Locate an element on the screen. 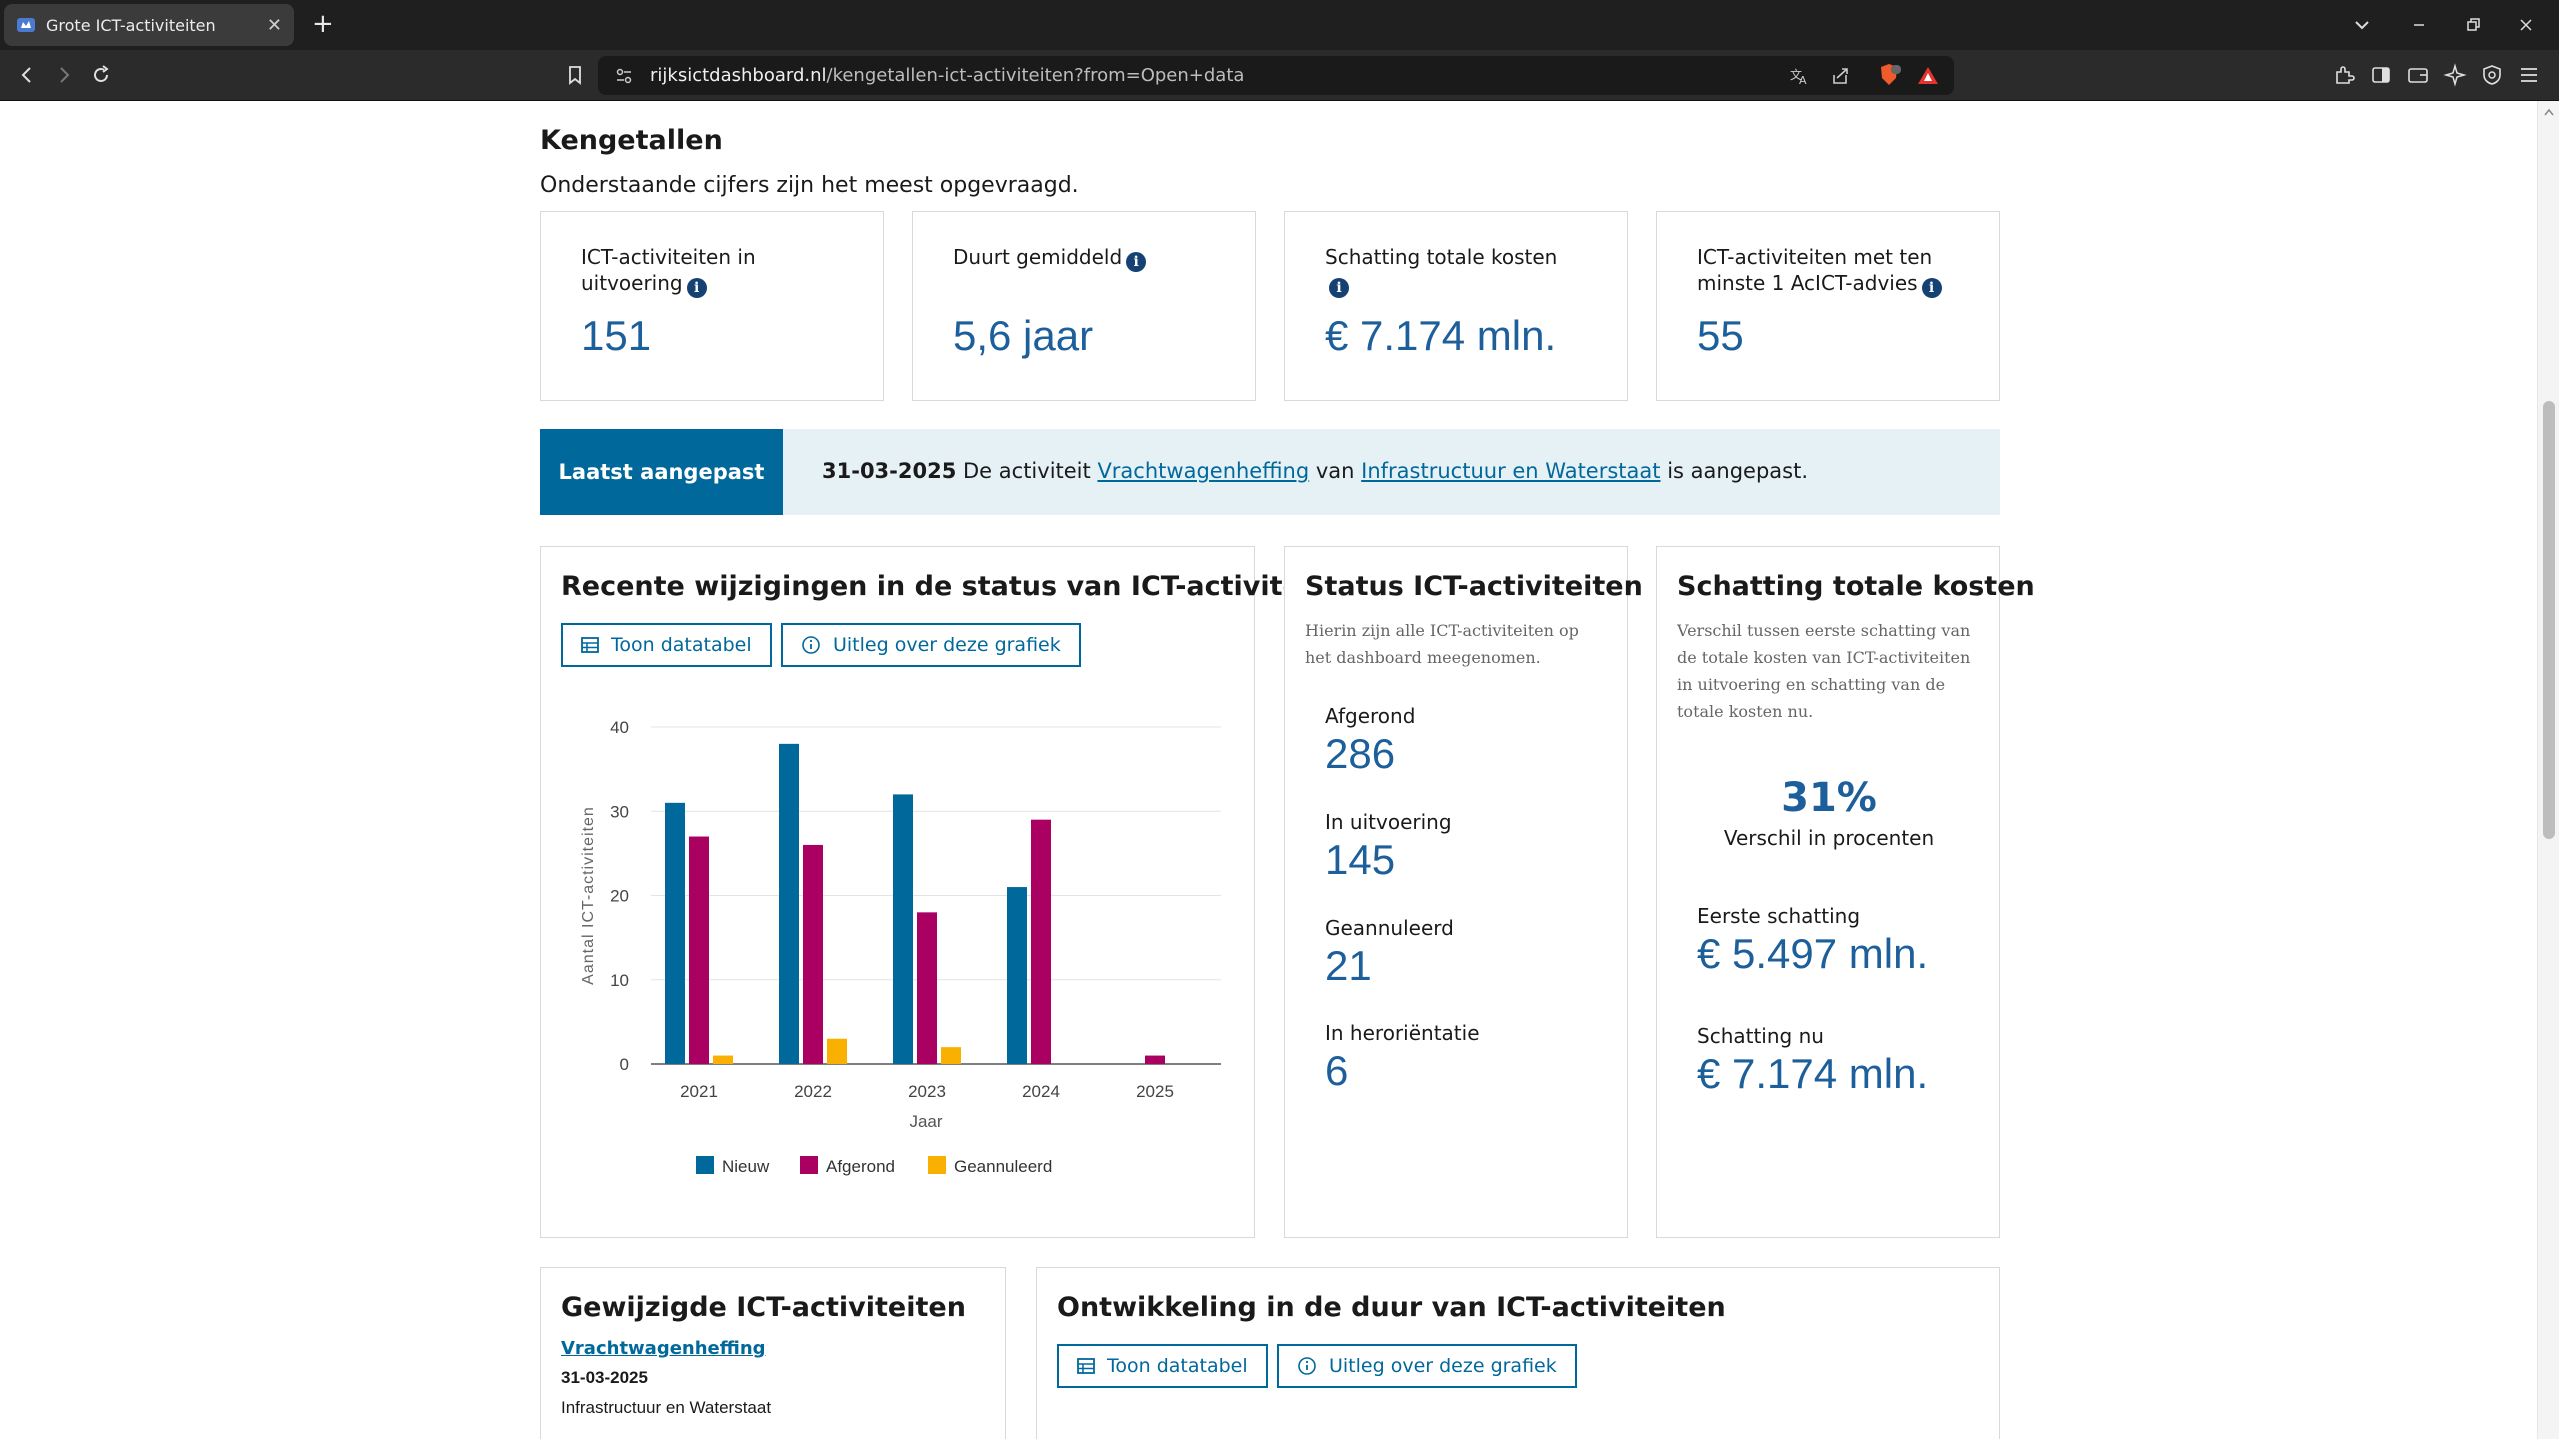 The image size is (2559, 1439). share-icon is located at coordinates (1841, 76).